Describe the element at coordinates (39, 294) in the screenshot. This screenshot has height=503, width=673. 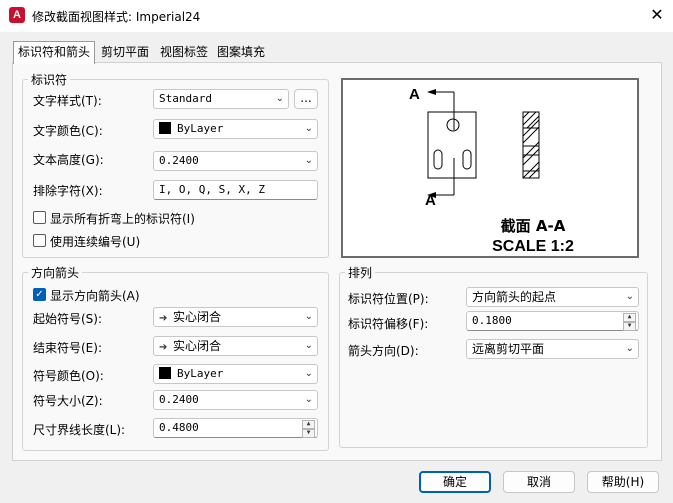
I see `show-arrows-checkbox: ✓` at that location.